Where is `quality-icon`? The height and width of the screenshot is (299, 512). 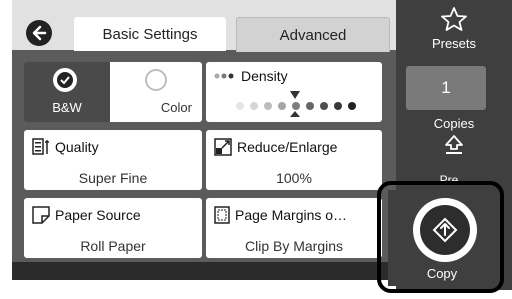 quality-icon is located at coordinates (40, 146).